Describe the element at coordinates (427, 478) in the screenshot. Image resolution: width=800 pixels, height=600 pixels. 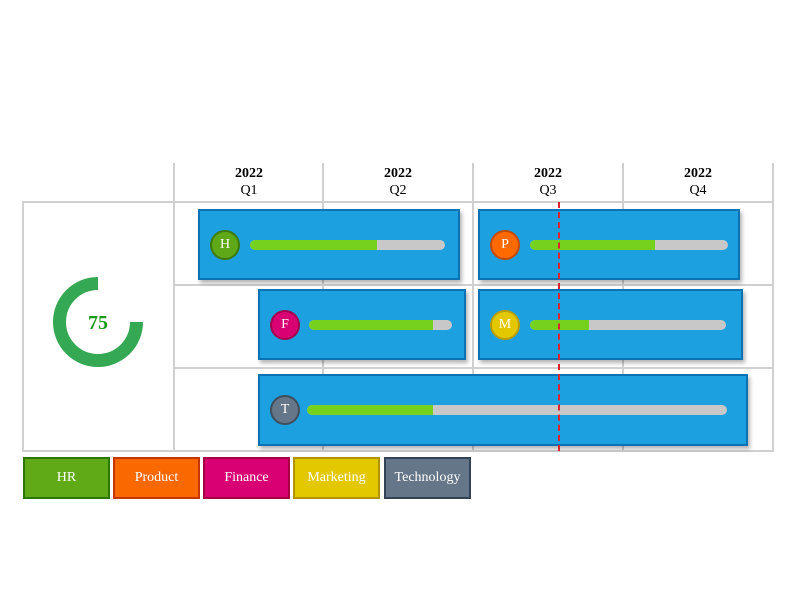
I see `legend-item-technology: Technology` at that location.